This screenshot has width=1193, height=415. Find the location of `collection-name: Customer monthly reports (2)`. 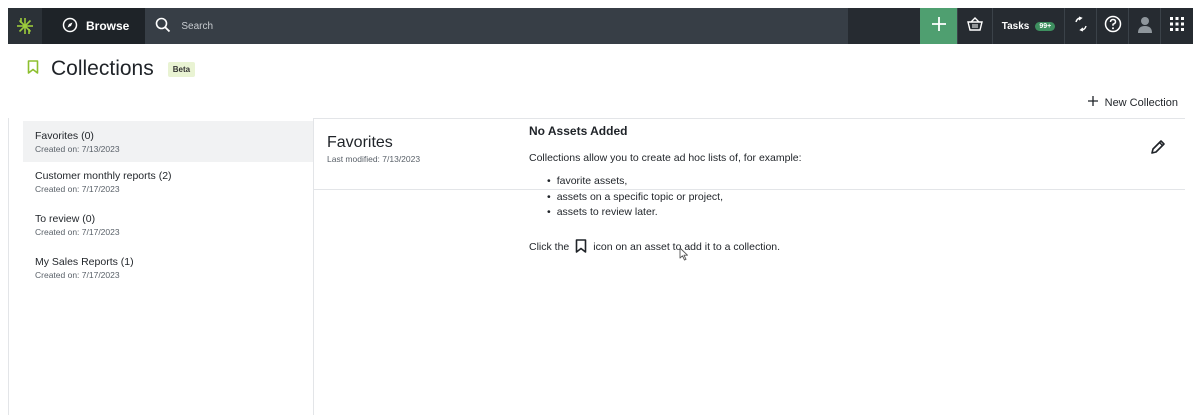

collection-name: Customer monthly reports (2) is located at coordinates (103, 176).